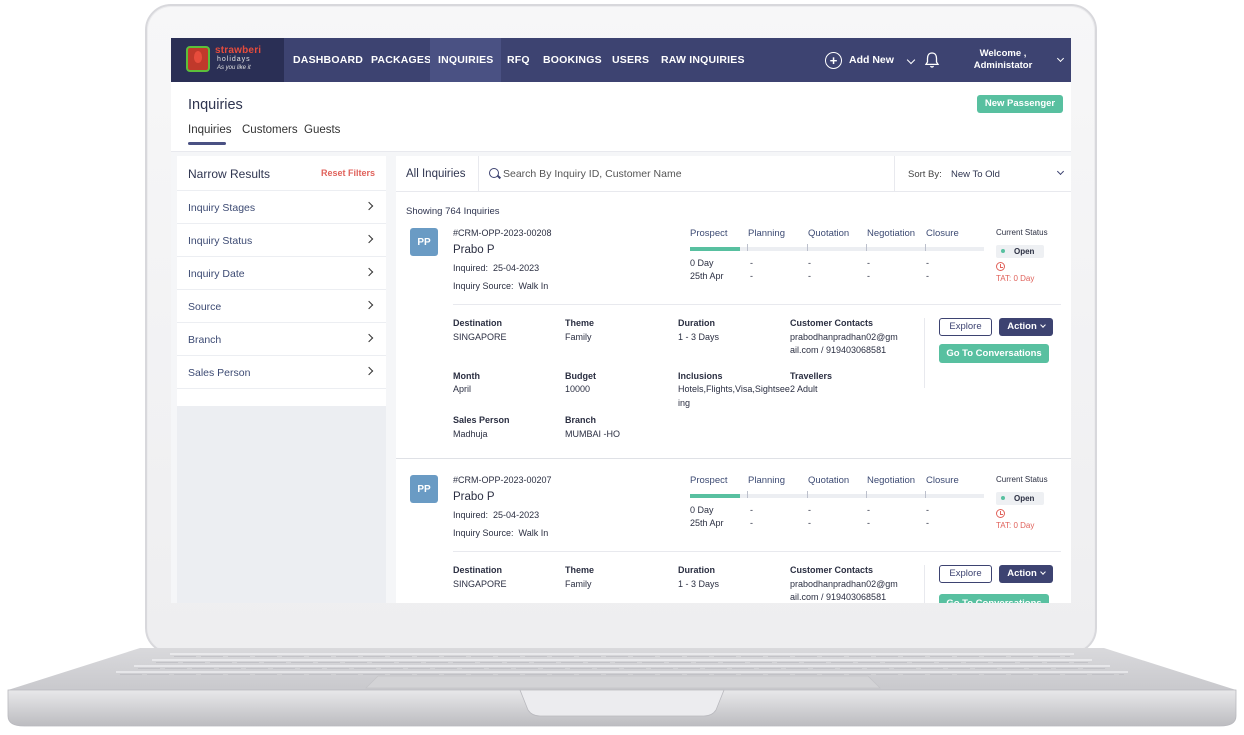  What do you see at coordinates (832, 570) in the screenshot?
I see `contacts-label: Customer Contacts` at bounding box center [832, 570].